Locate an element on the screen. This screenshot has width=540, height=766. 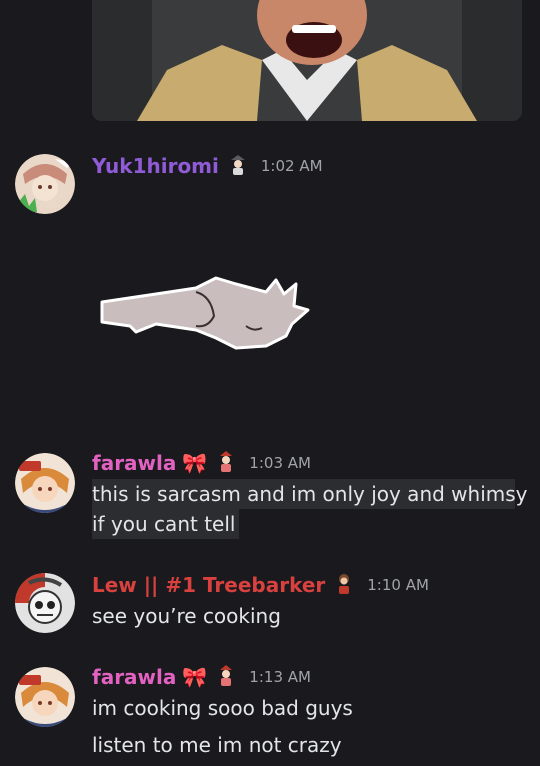
avatar-yuk1hiromi is located at coordinates (45, 184).